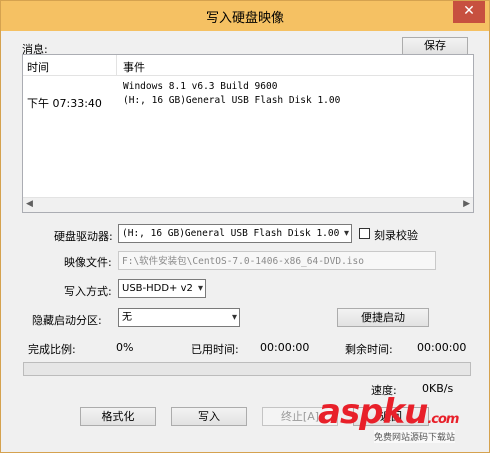 This screenshot has width=490, height=453. Describe the element at coordinates (88, 291) in the screenshot. I see `write-method-label: 写入方式:` at that location.